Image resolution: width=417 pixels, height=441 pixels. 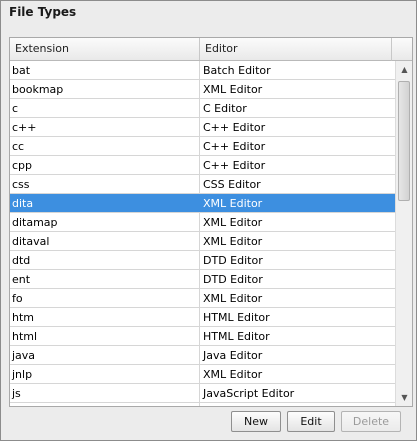 I want to click on extension-cell: fo, so click(x=105, y=298).